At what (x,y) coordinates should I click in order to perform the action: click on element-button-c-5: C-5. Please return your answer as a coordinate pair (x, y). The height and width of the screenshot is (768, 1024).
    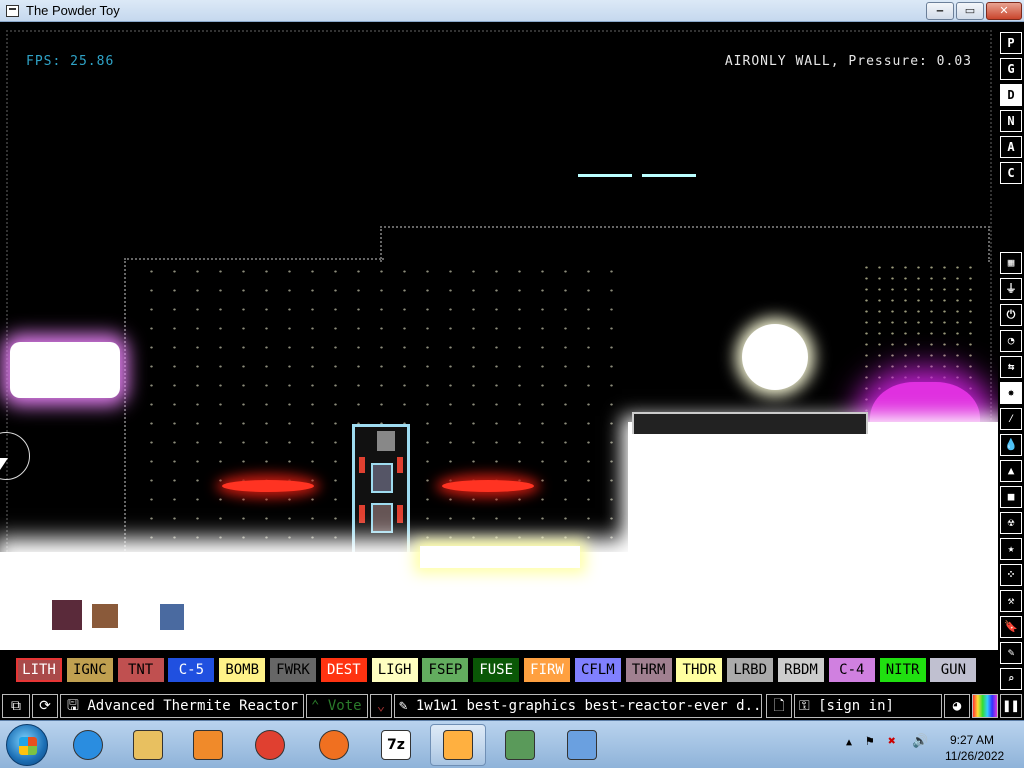
    Looking at the image, I should click on (191, 670).